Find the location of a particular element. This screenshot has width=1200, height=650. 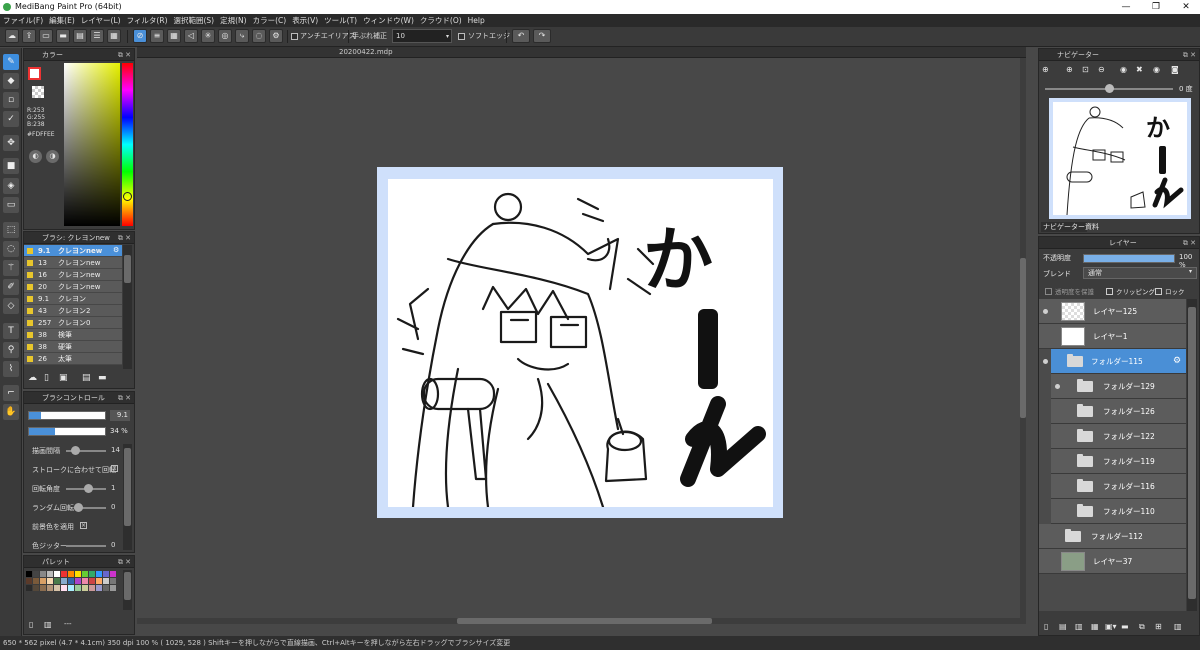

close-button: ✕ is located at coordinates (1186, 7).